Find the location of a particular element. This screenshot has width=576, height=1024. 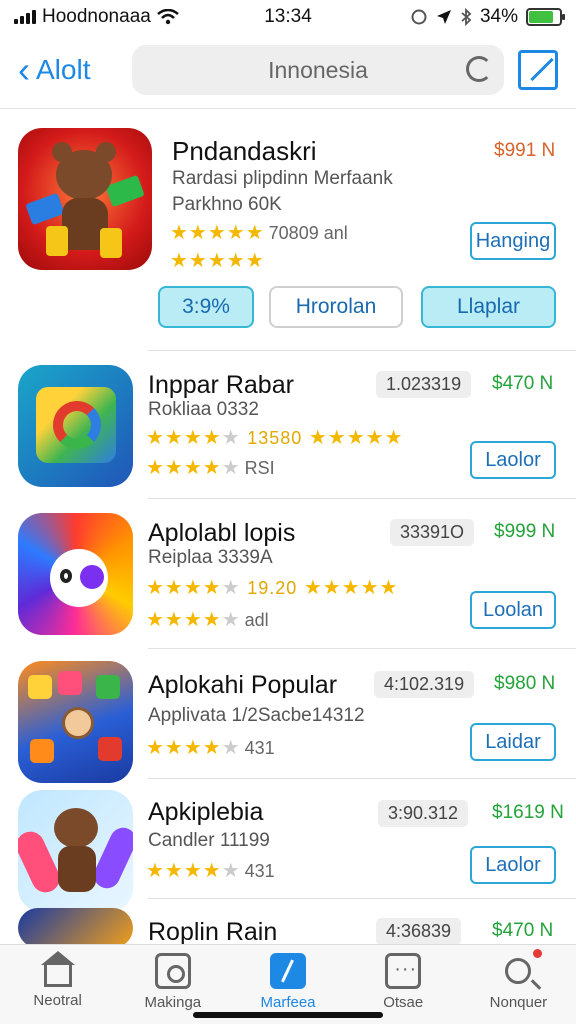

nav-bar: ‹ Alolt Innonesia is located at coordinates (288, 70).